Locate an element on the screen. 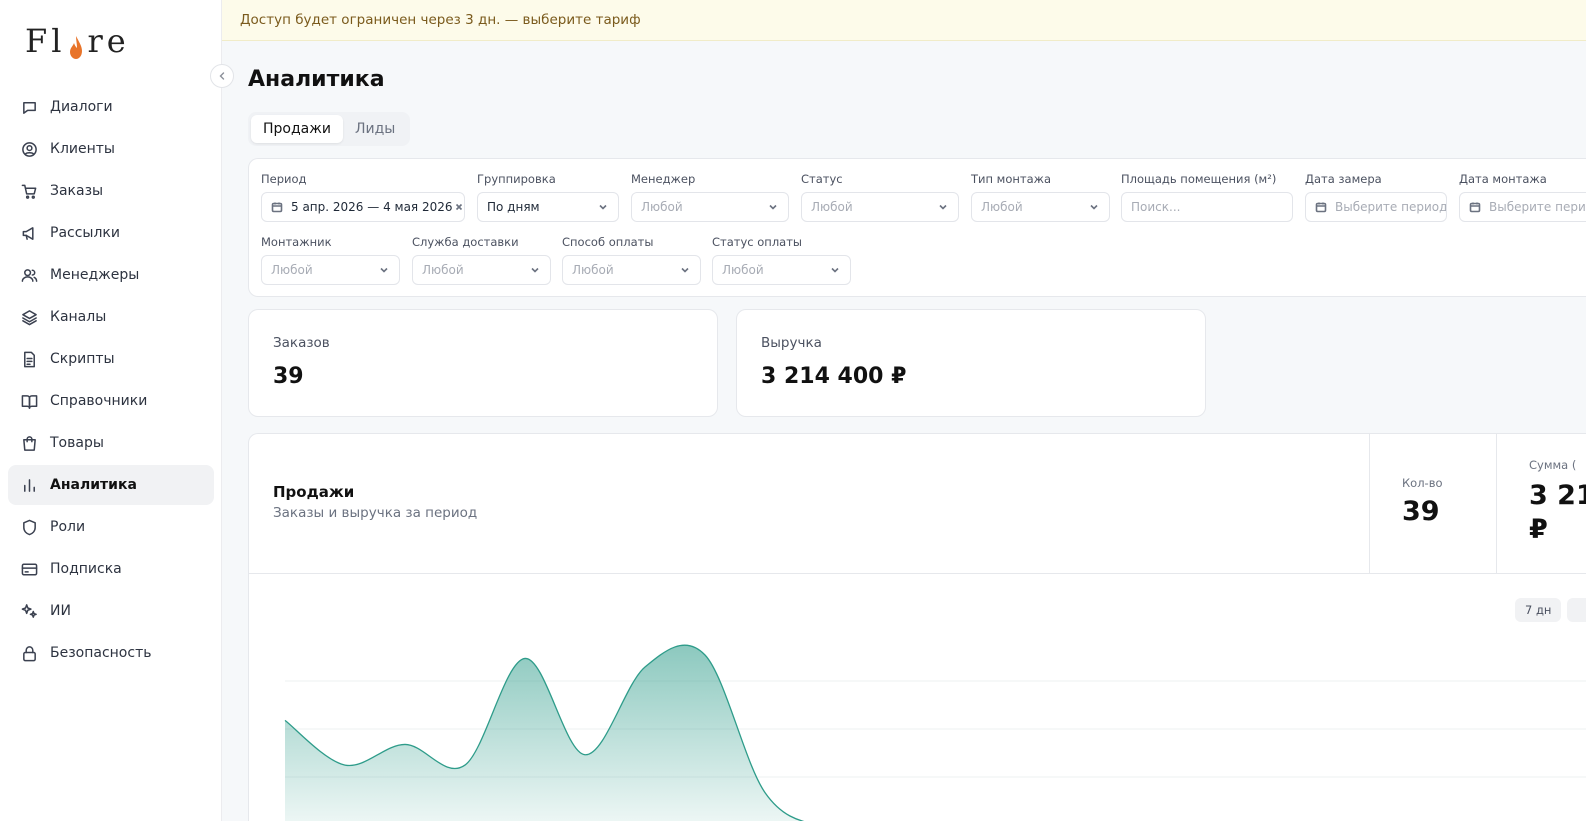  filter-grouping: Группировка По дням is located at coordinates (548, 197).